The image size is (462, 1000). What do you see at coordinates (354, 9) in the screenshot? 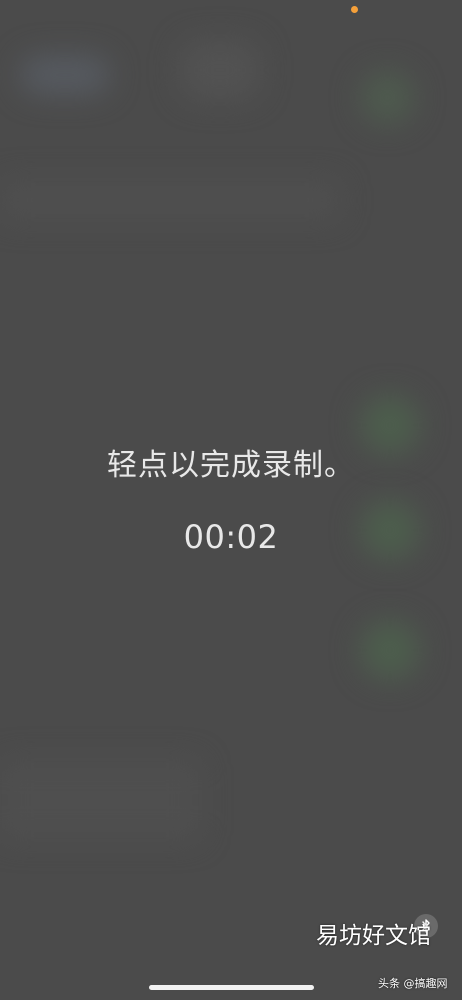
I see `microphone-indicator-icon` at bounding box center [354, 9].